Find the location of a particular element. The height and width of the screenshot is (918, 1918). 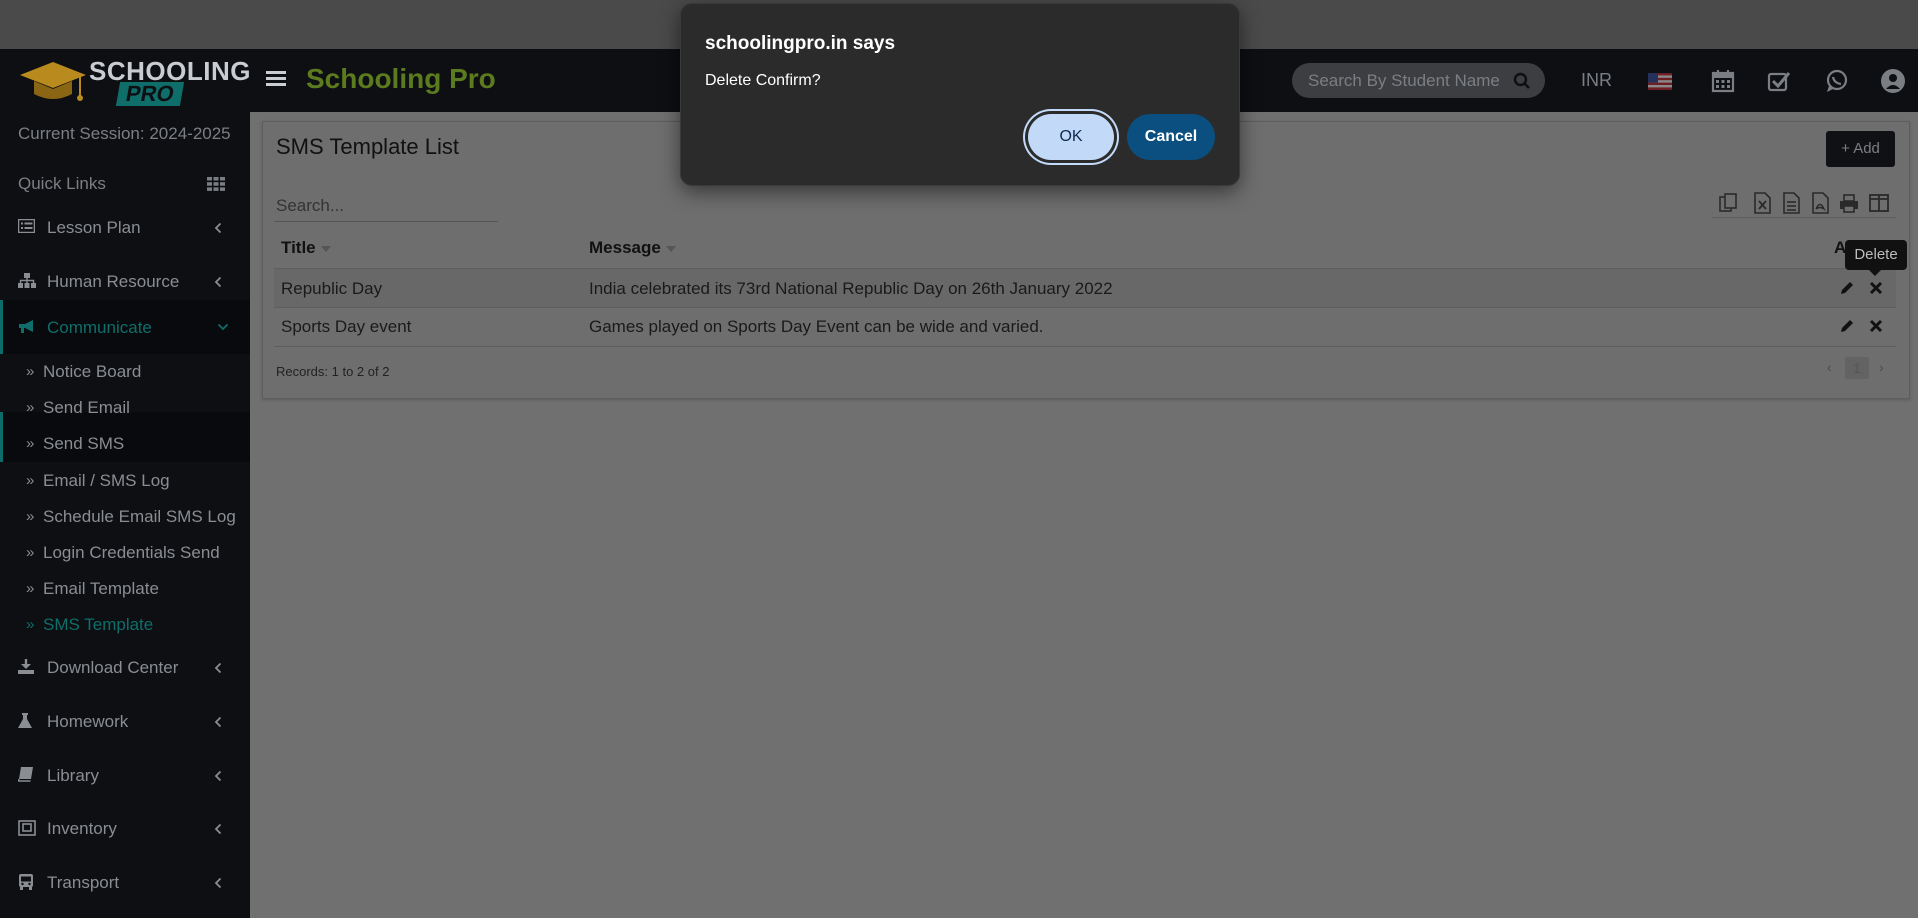

submenu-label: Login Credentials Send is located at coordinates (131, 552).